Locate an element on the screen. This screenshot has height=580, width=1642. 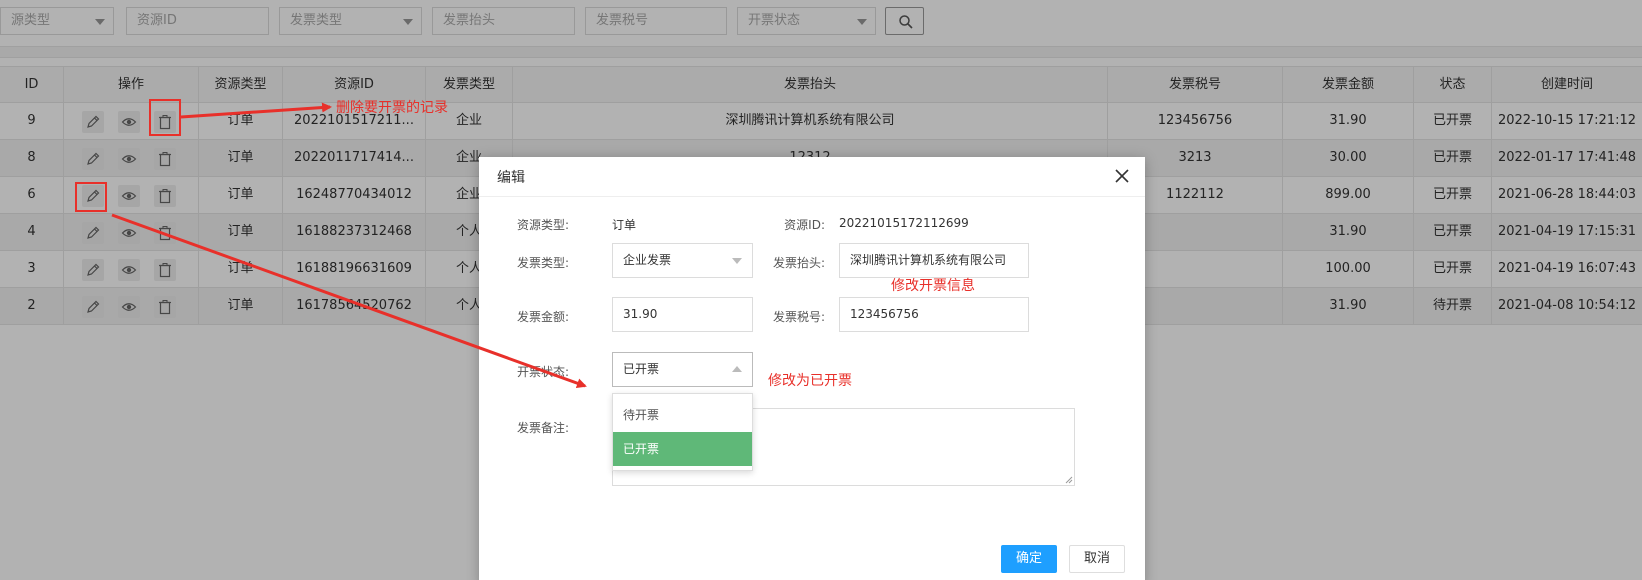
arrow-to-delete-note is located at coordinates (256, 110).